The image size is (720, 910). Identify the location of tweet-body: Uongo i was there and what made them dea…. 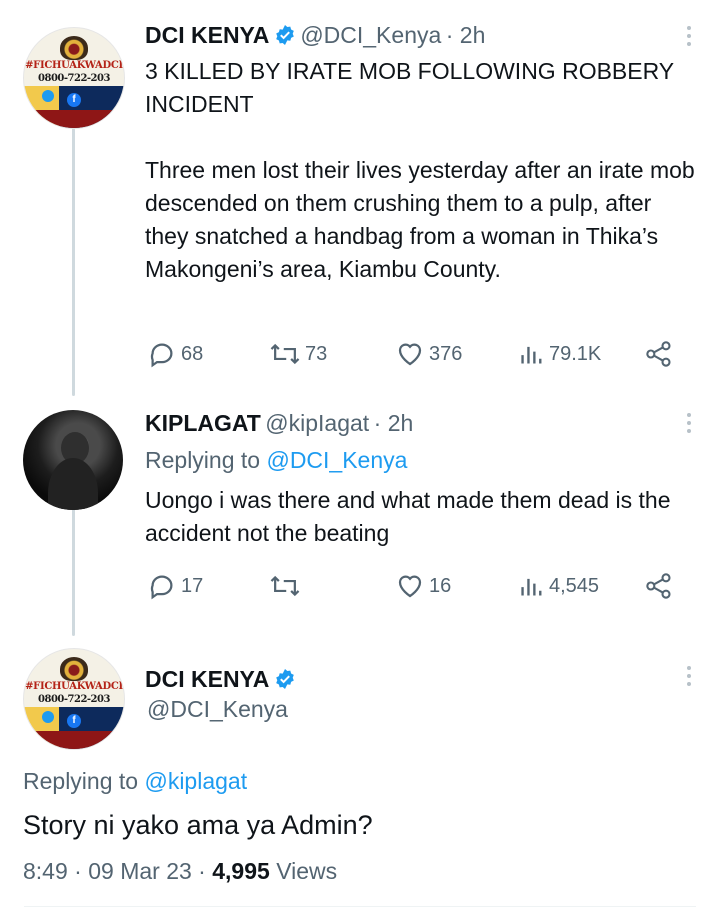
(408, 516).